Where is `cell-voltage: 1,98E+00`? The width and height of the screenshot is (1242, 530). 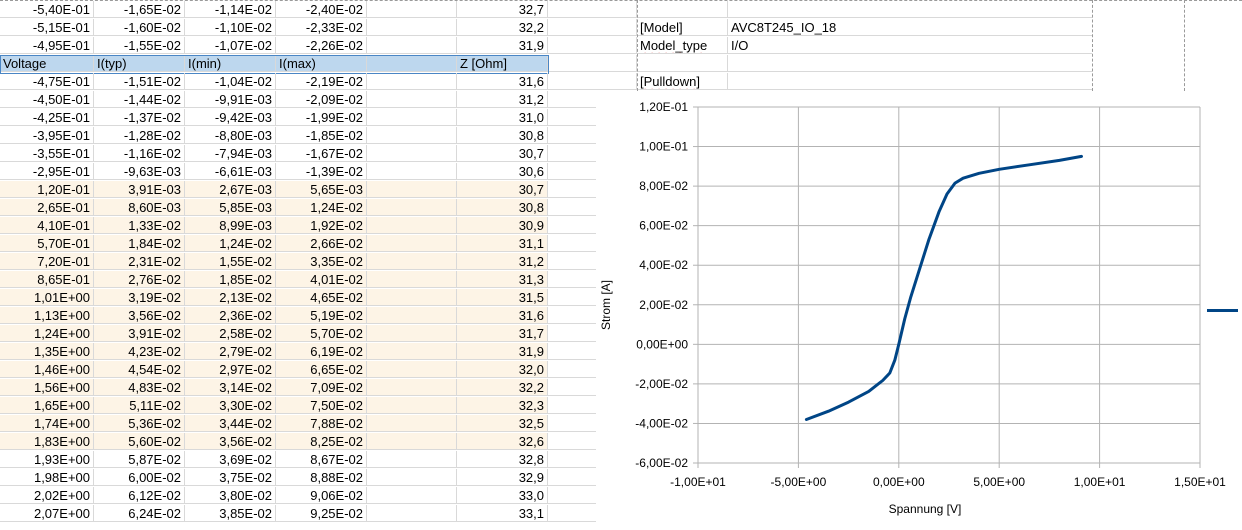 cell-voltage: 1,98E+00 is located at coordinates (47, 477).